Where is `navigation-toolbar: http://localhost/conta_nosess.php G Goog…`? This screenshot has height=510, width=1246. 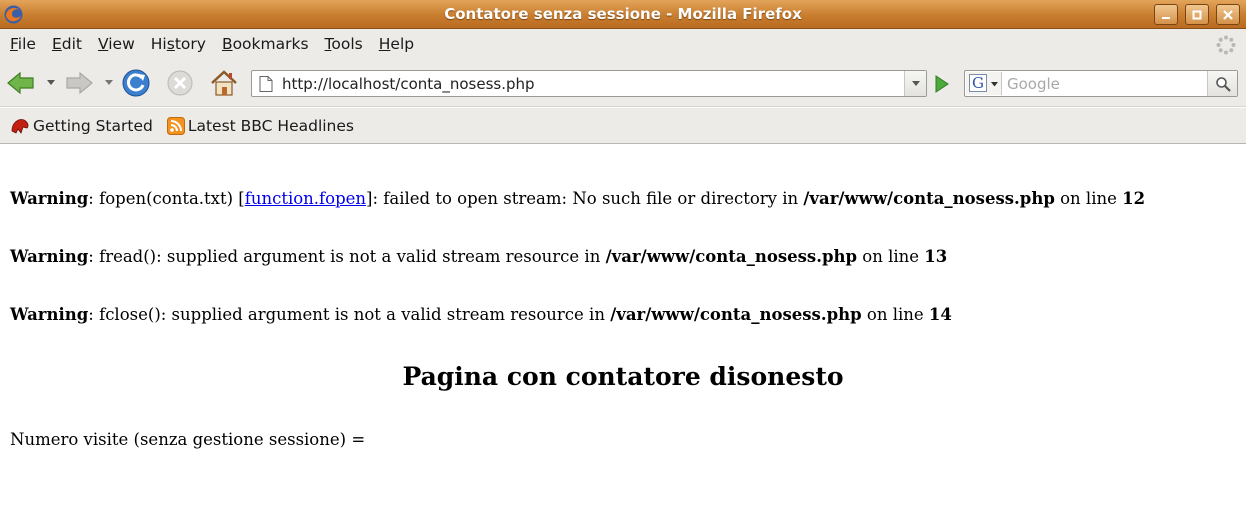
navigation-toolbar: http://localhost/conta_nosess.php G Goog… is located at coordinates (623, 83).